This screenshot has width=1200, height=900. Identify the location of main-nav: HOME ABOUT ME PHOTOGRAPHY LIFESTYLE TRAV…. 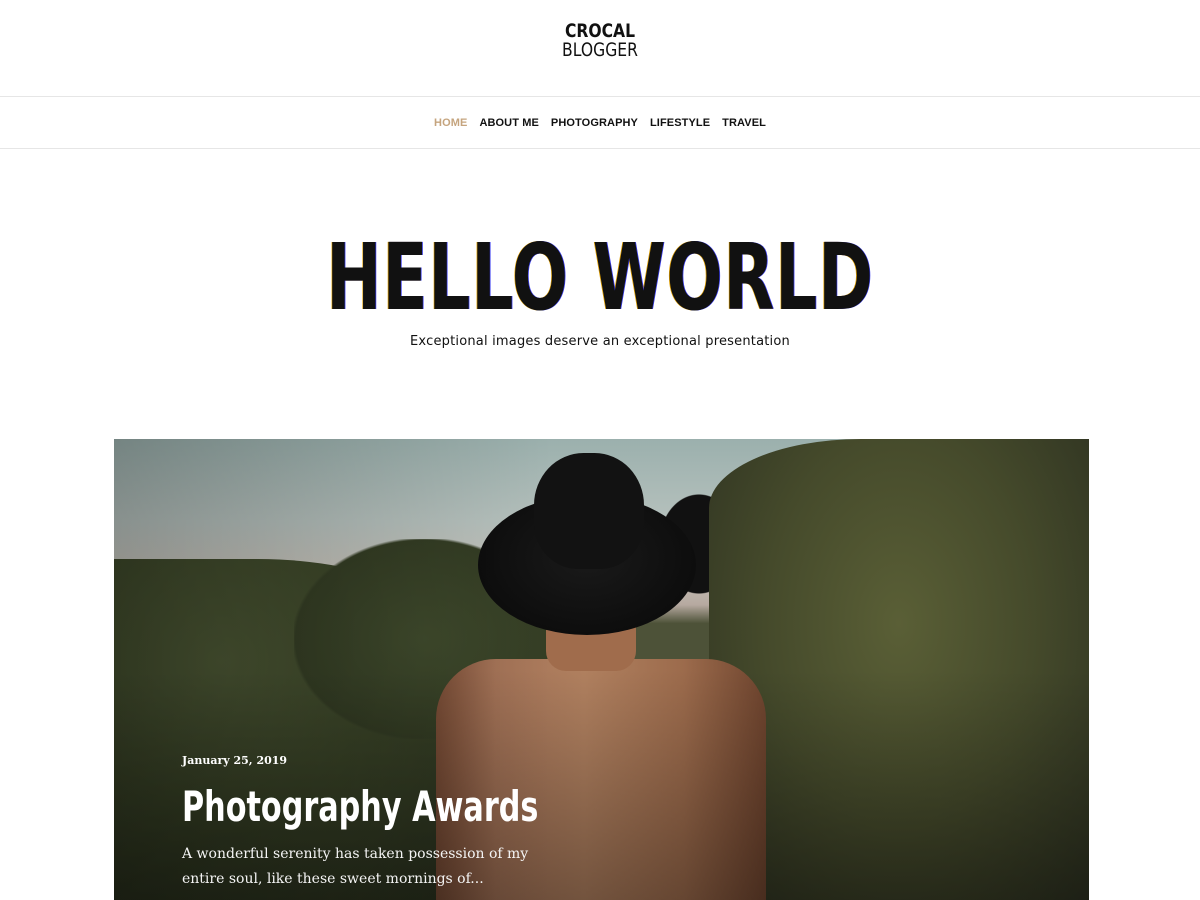
(600, 123).